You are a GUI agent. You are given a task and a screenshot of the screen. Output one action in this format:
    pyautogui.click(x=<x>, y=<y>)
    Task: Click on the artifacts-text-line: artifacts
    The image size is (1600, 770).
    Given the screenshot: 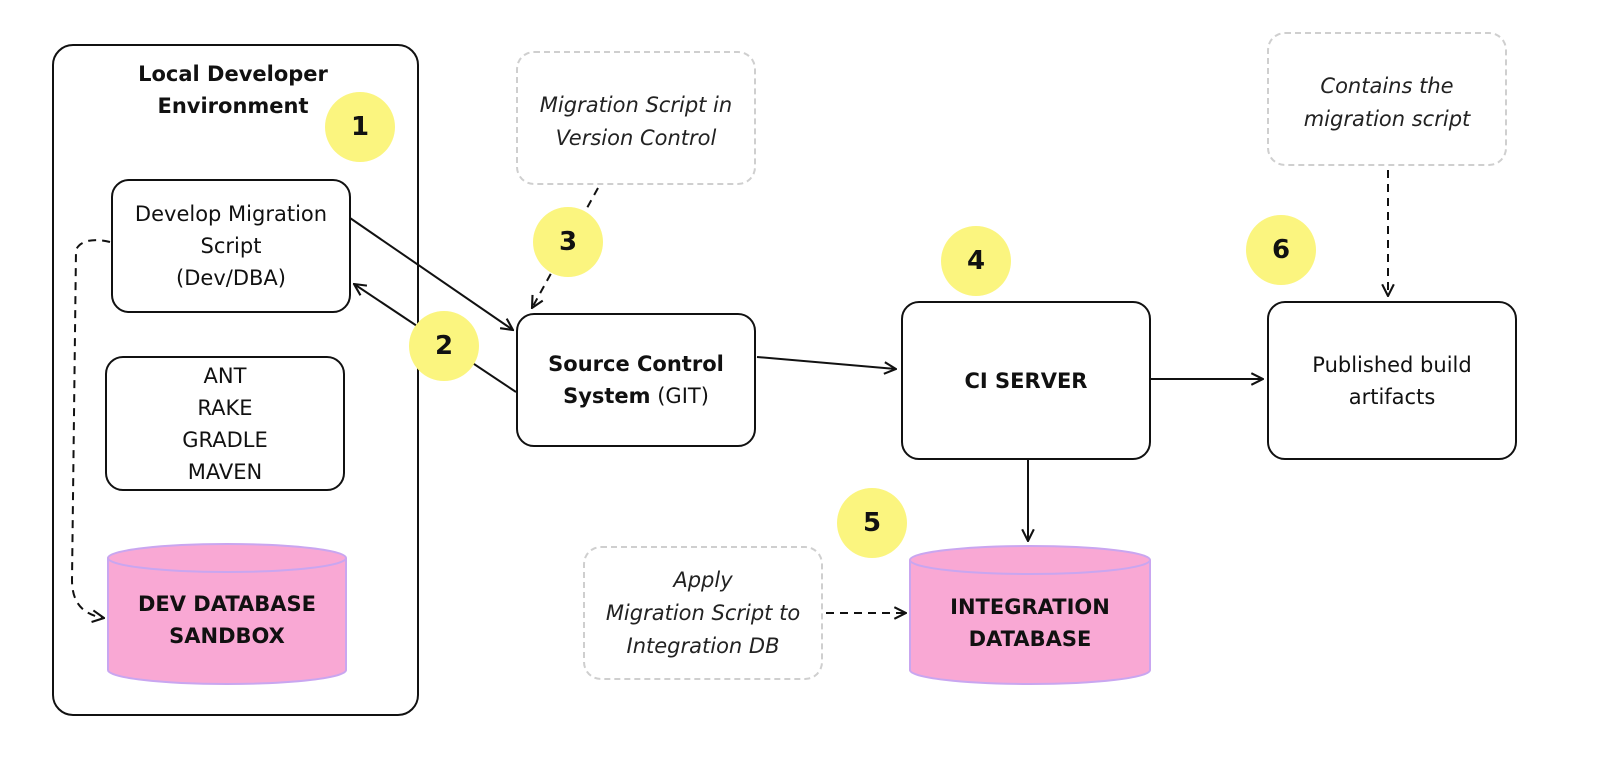 What is the action you would take?
    pyautogui.click(x=1392, y=396)
    